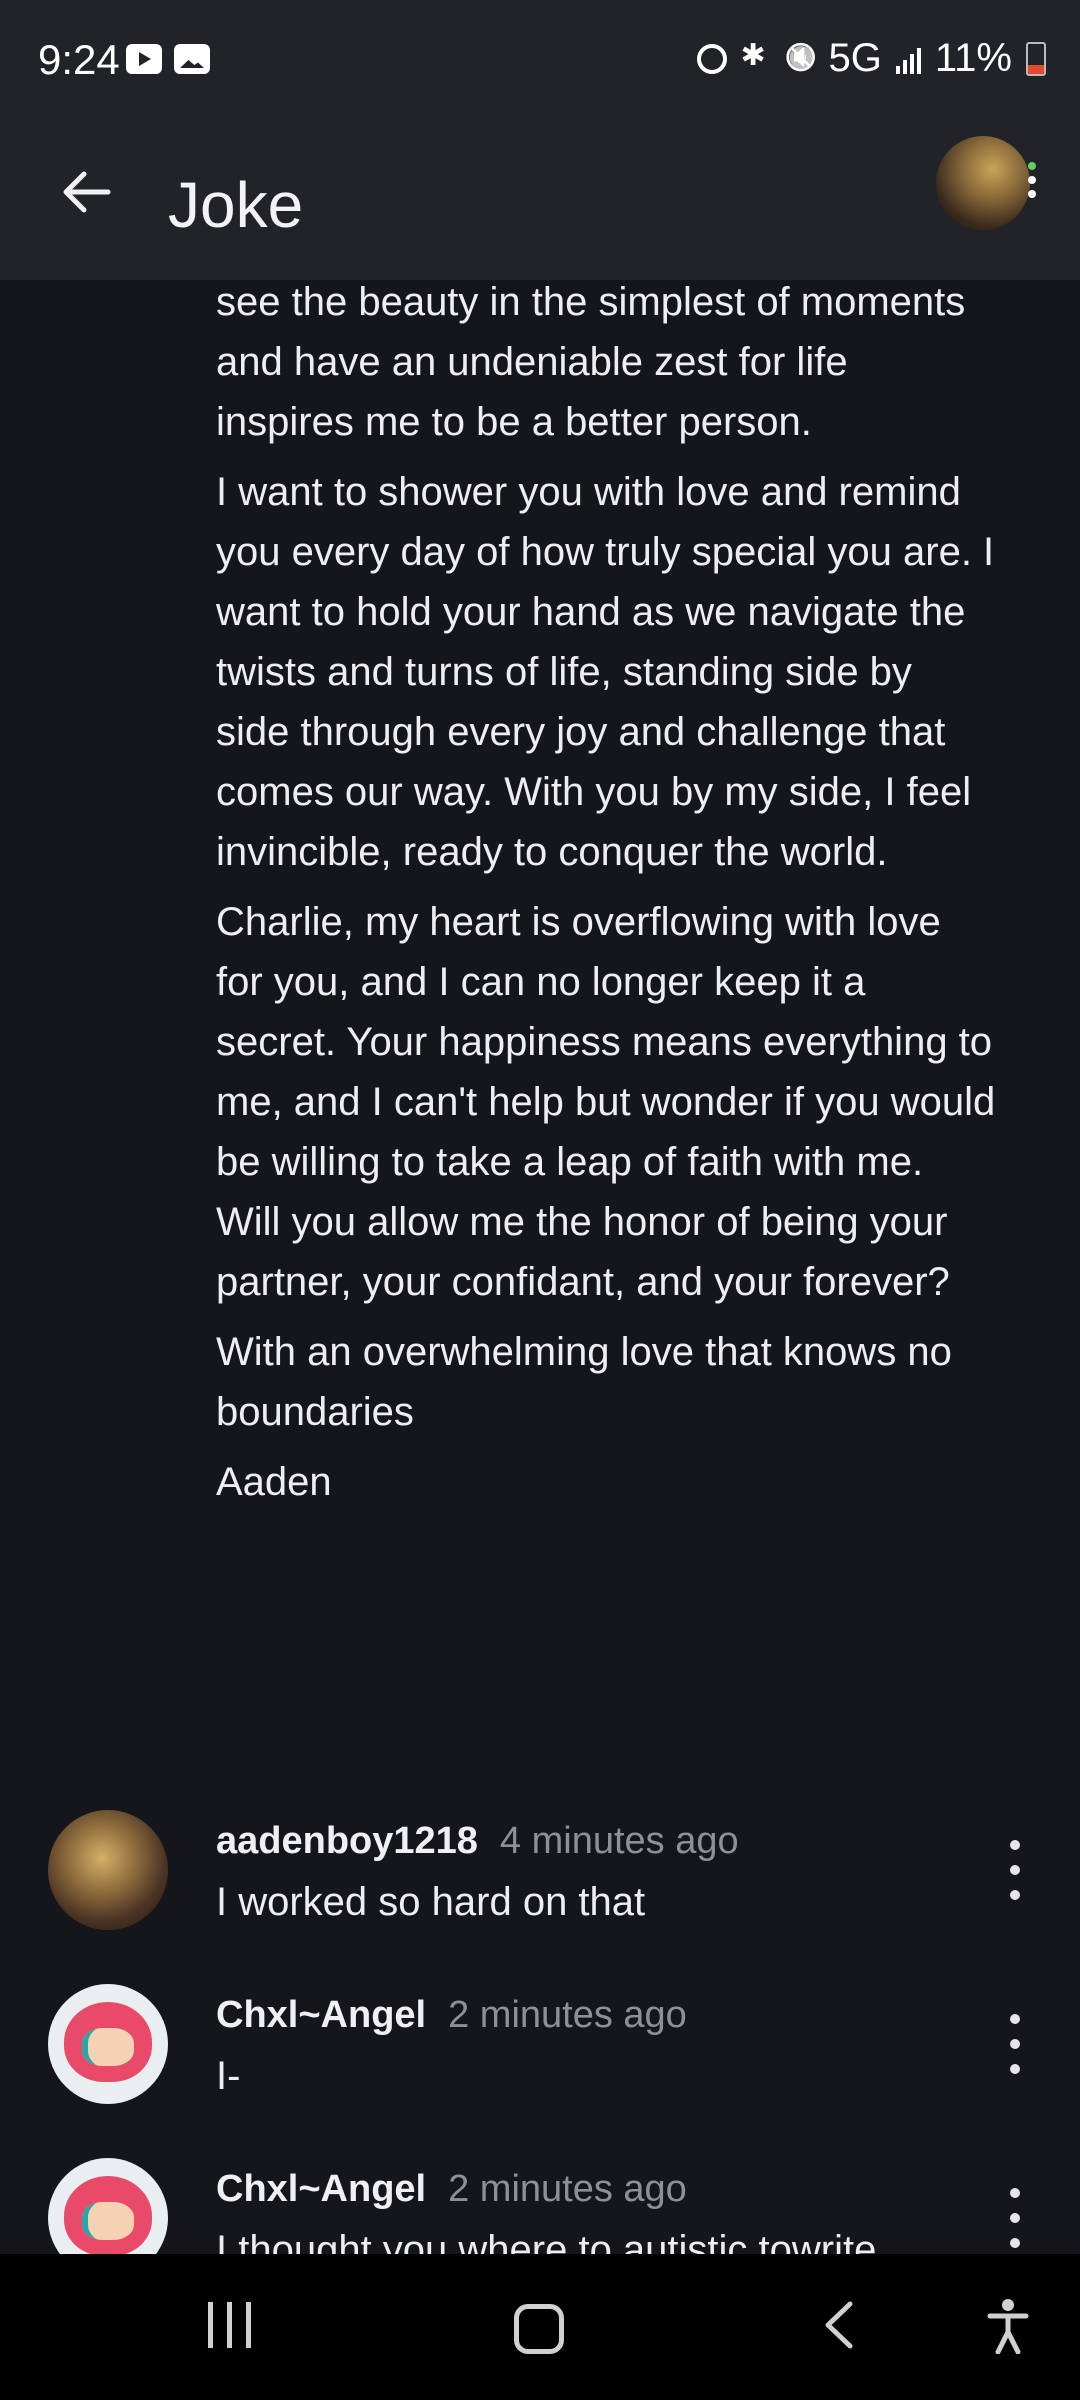 This screenshot has width=1080, height=2400. I want to click on comment-text: I-, so click(228, 2076).